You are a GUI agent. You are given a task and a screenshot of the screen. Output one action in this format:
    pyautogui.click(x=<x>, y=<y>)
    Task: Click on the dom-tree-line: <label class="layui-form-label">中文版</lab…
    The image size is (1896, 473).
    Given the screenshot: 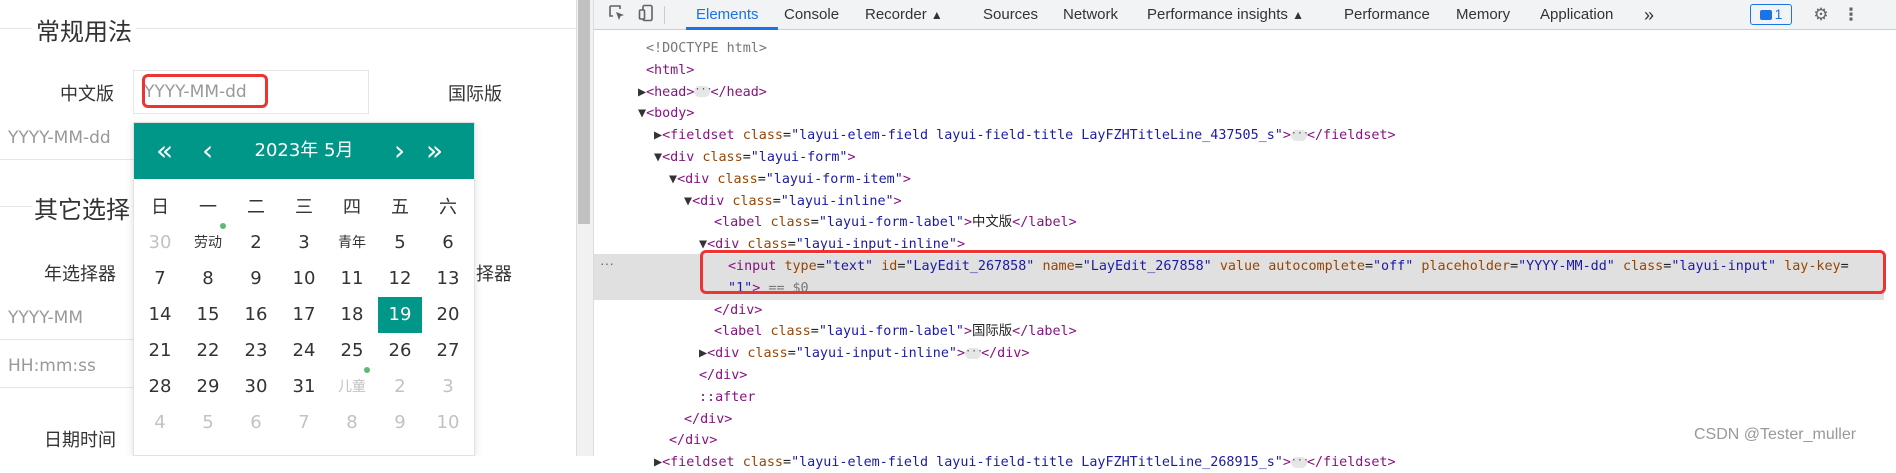 What is the action you would take?
    pyautogui.click(x=895, y=222)
    